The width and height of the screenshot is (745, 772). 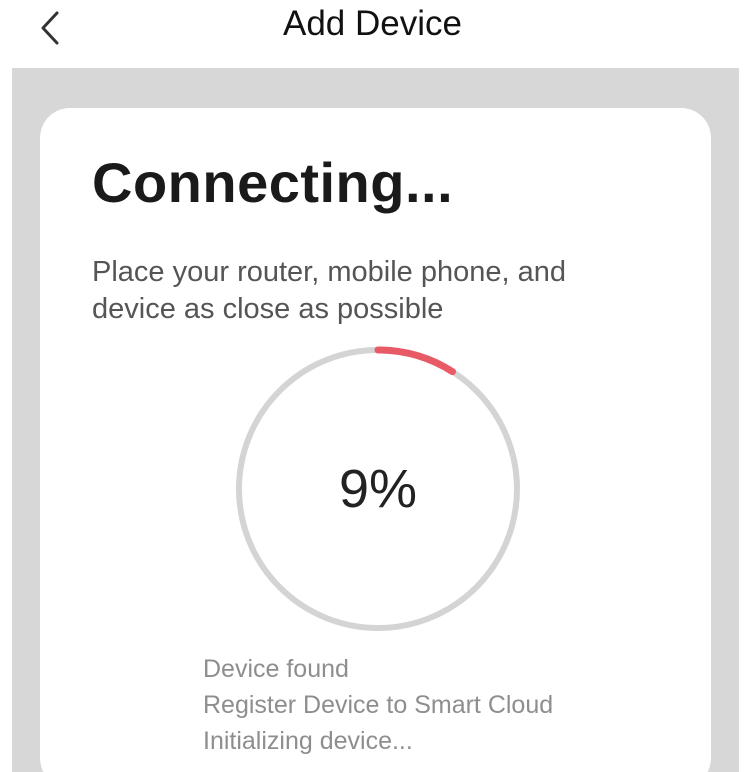 I want to click on navigation-bar: Add Device, so click(x=372, y=33).